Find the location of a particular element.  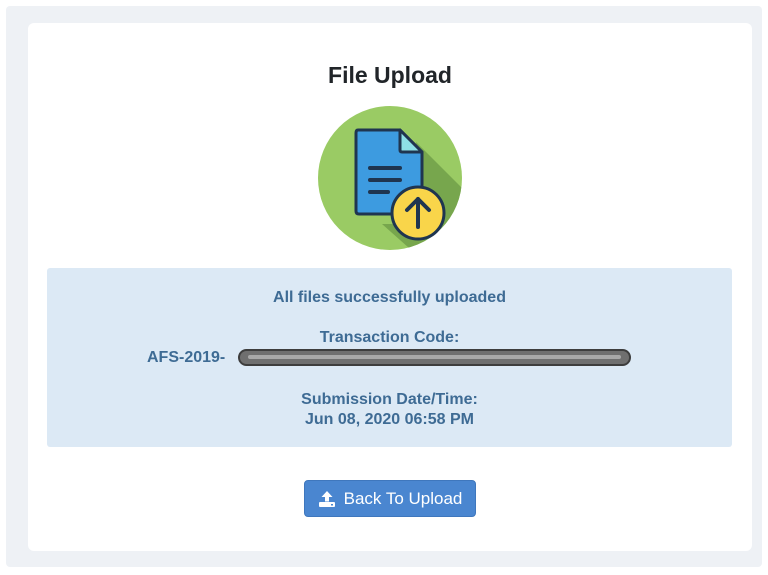

redaction-mark is located at coordinates (434, 357).